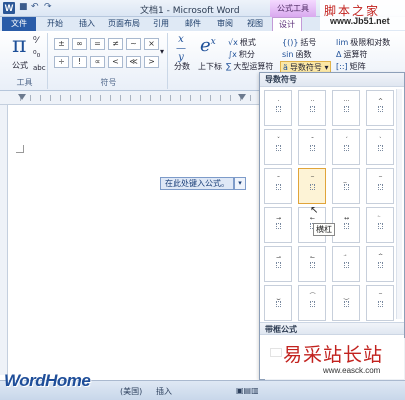 This screenshot has height=400, width=405. I want to click on bracket-label: 括号, so click(308, 42).